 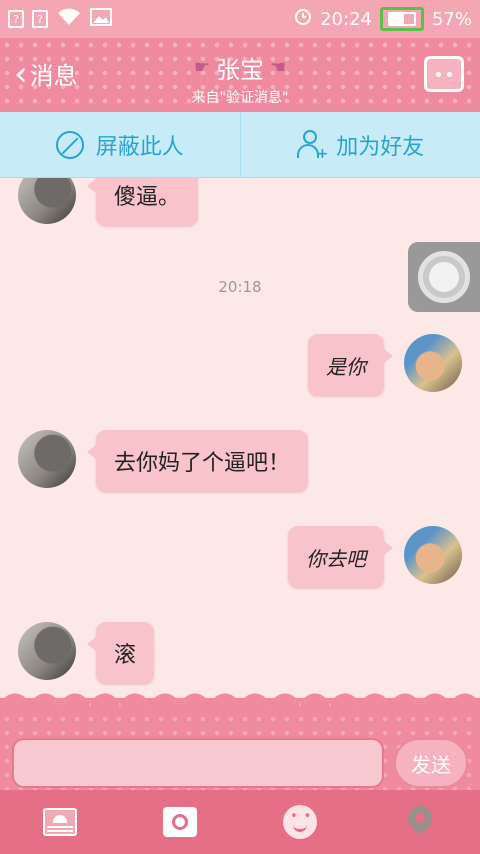 I want to click on message-input, so click(x=198, y=763).